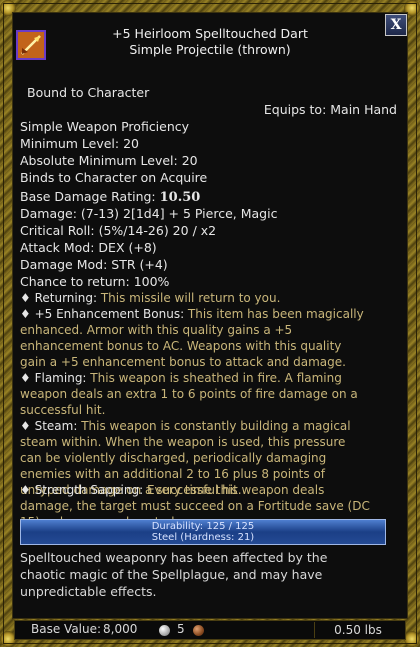 Image resolution: width=420 pixels, height=647 pixels. Describe the element at coordinates (109, 160) in the screenshot. I see `absolute-minimum-level: Absolute Minimum Level: 20` at that location.